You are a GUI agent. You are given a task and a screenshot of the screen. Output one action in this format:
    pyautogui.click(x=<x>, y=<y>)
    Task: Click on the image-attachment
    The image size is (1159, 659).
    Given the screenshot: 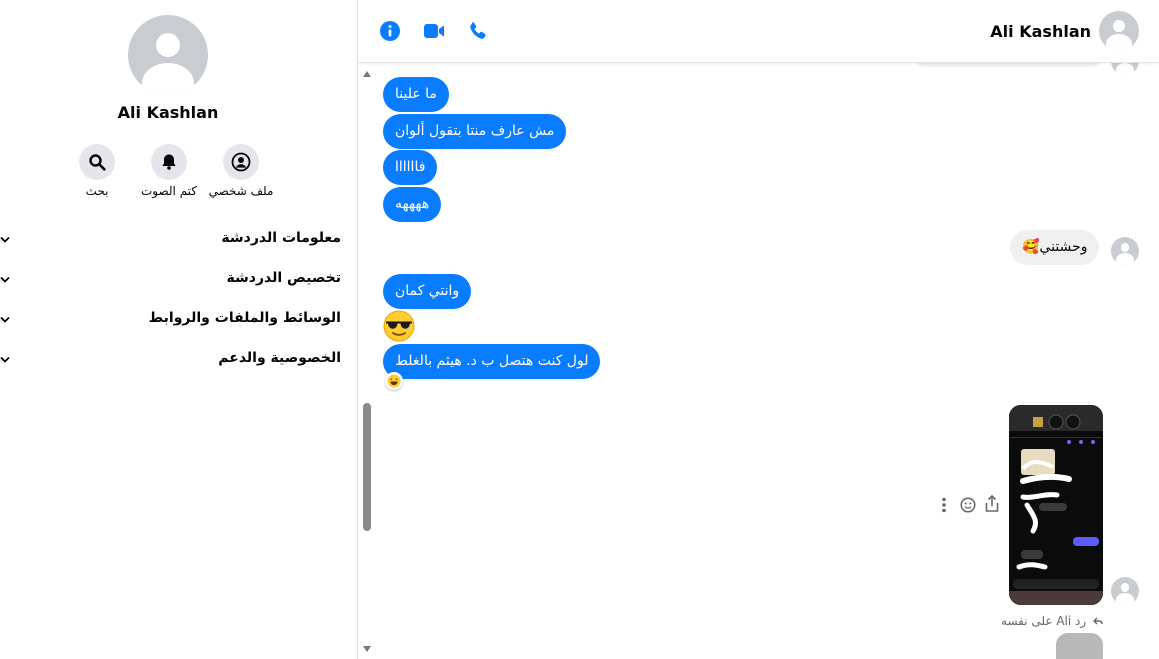 What is the action you would take?
    pyautogui.click(x=1056, y=505)
    